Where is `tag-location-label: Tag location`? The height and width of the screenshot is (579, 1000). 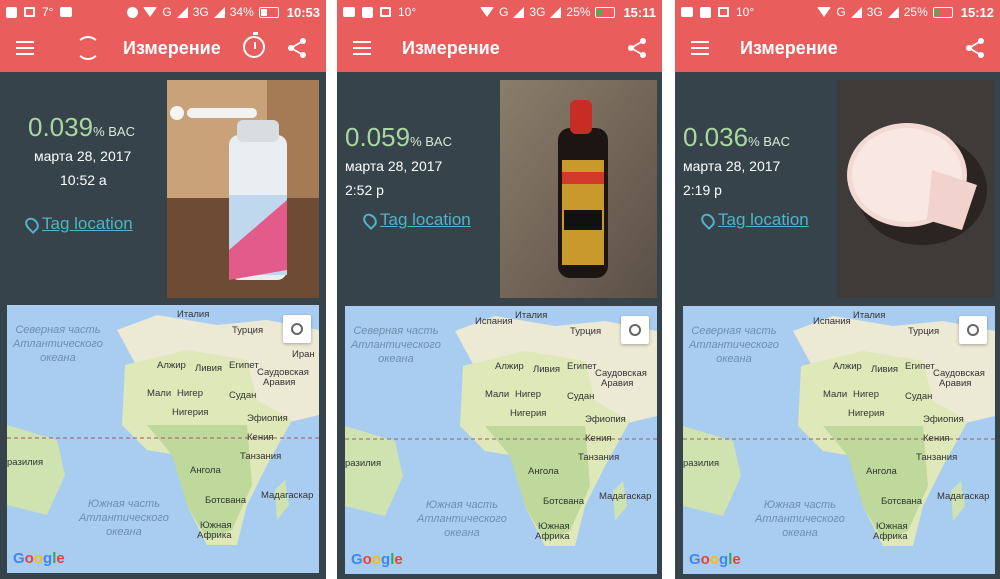
tag-location-label: Tag location is located at coordinates (763, 219).